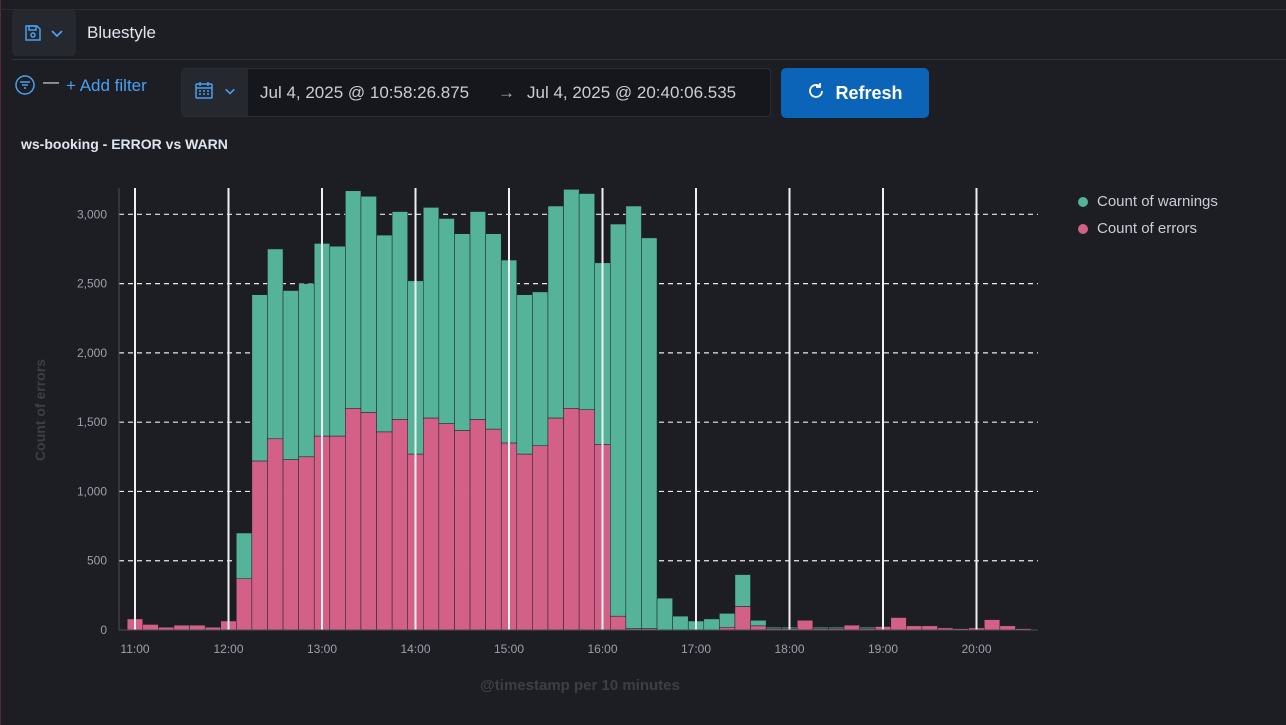 The height and width of the screenshot is (725, 1286). What do you see at coordinates (92, 491) in the screenshot?
I see `y-tick-label: 1,000` at bounding box center [92, 491].